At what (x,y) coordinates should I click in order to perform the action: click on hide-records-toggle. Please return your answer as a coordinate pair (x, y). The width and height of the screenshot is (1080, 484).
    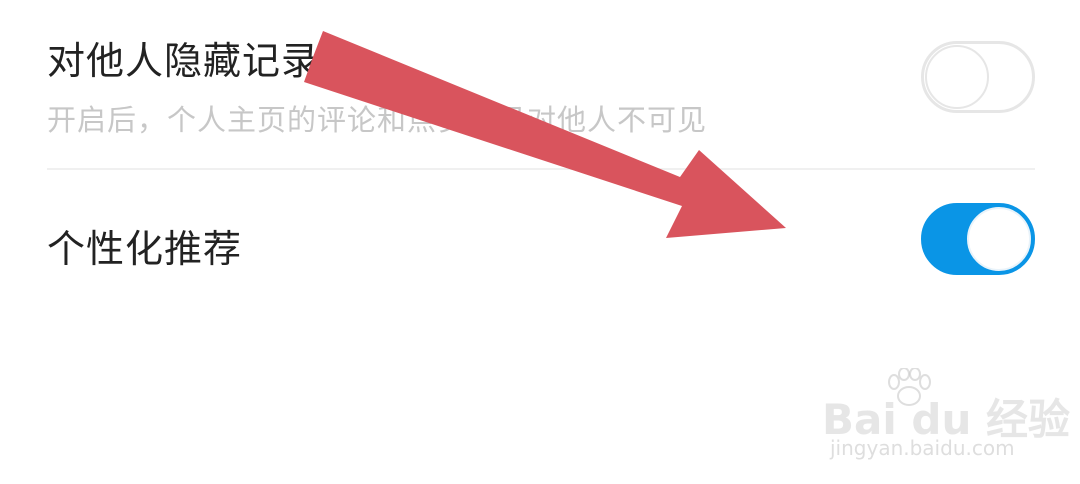
    Looking at the image, I should click on (978, 77).